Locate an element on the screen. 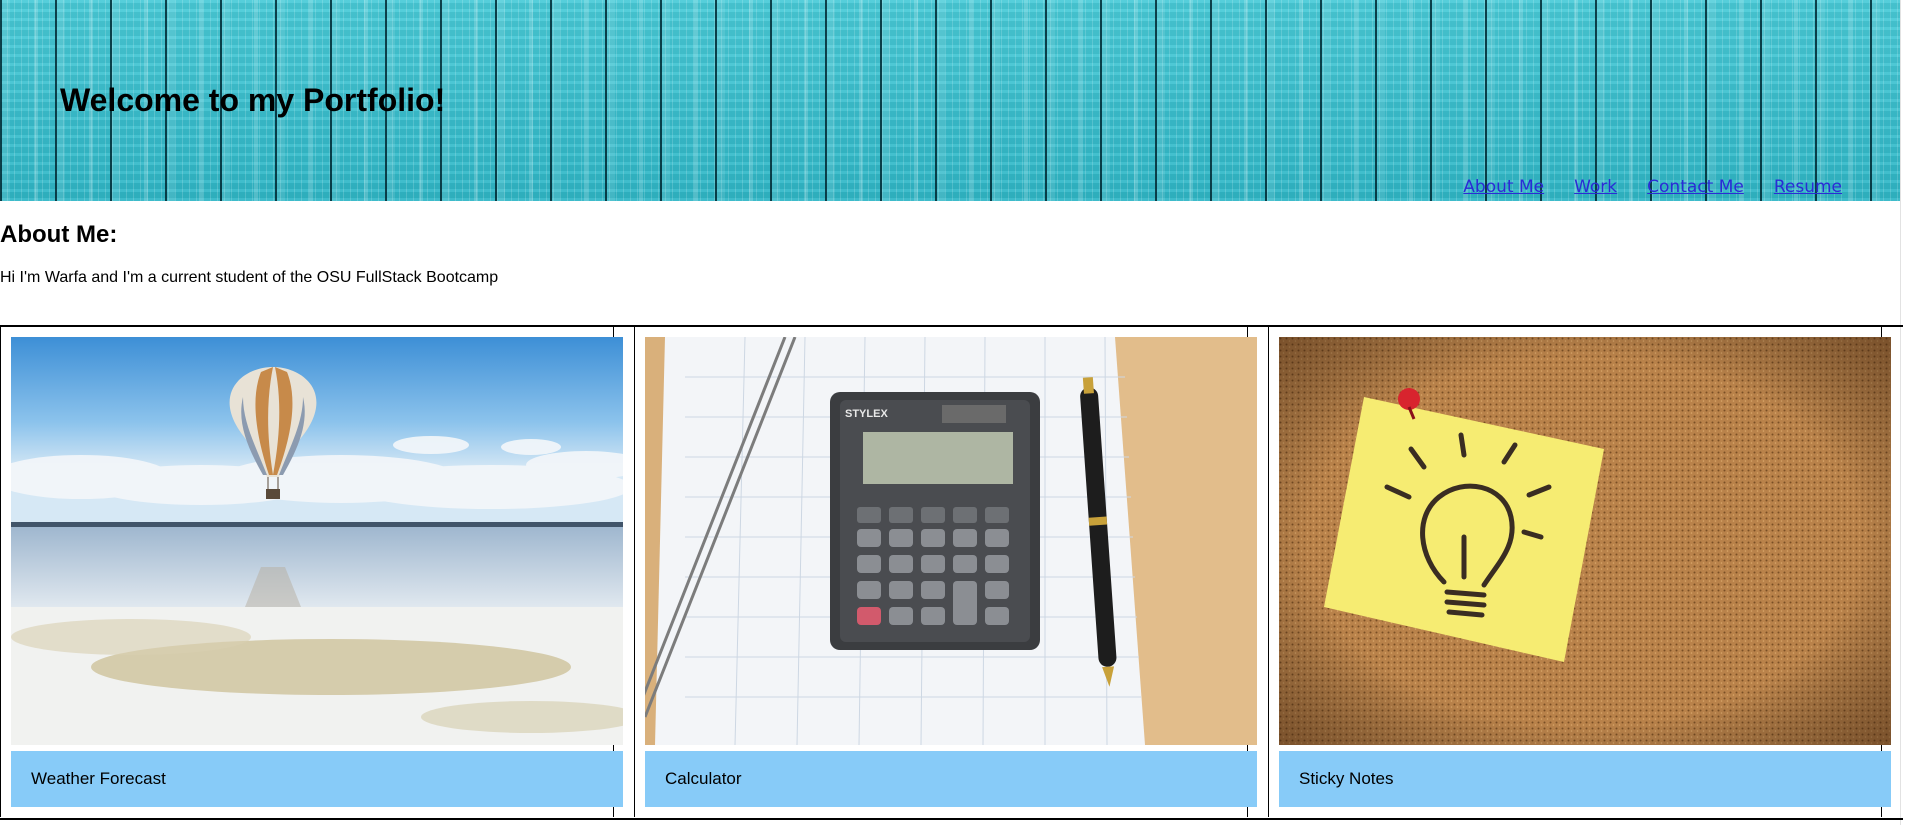 Image resolution: width=1911 pixels, height=827 pixels. nav-link-work: Work is located at coordinates (1595, 187).